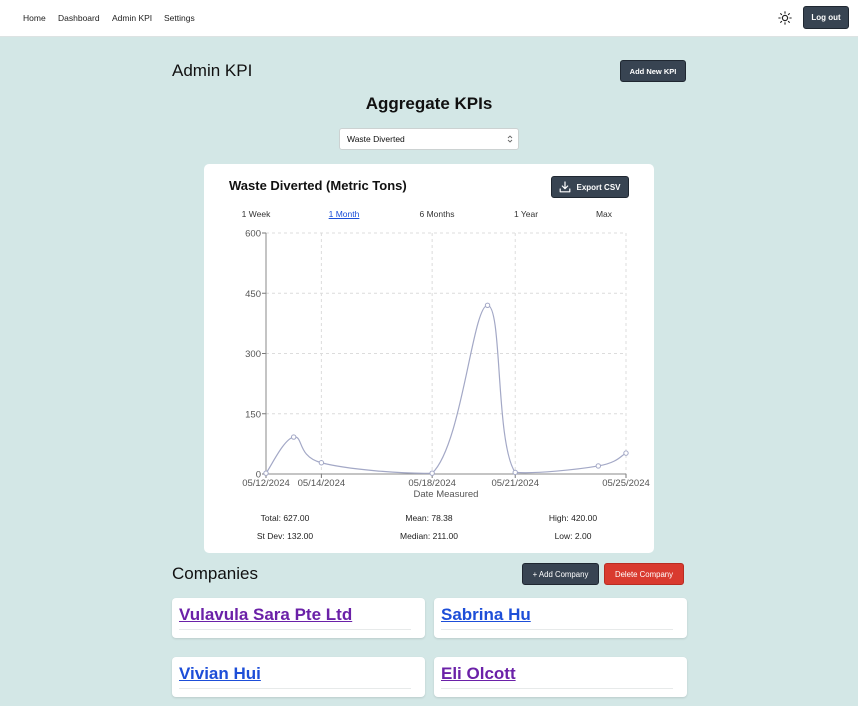 The image size is (858, 706). I want to click on stat-low: Low: 2.00, so click(573, 536).